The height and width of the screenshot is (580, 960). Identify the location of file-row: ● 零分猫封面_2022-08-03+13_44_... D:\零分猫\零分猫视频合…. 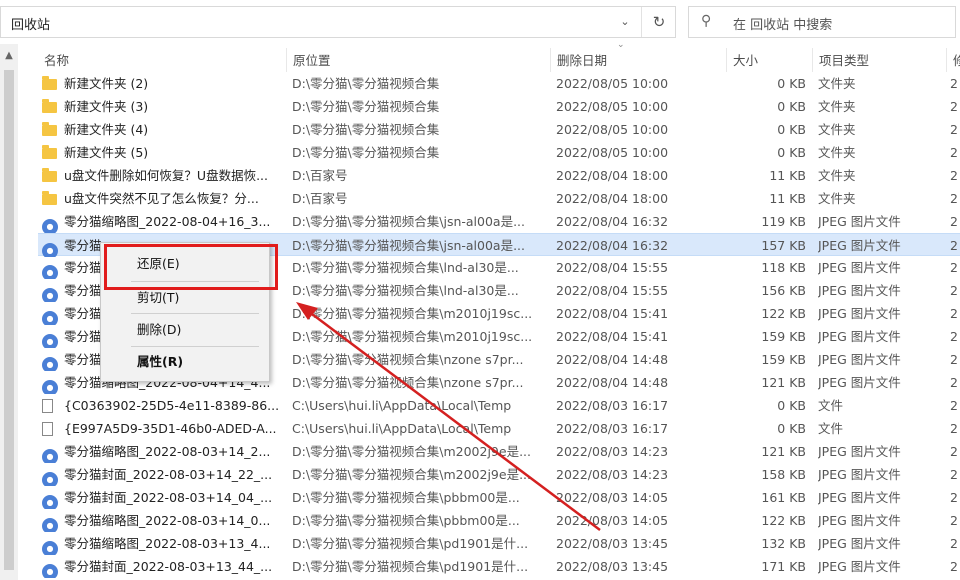
(499, 566).